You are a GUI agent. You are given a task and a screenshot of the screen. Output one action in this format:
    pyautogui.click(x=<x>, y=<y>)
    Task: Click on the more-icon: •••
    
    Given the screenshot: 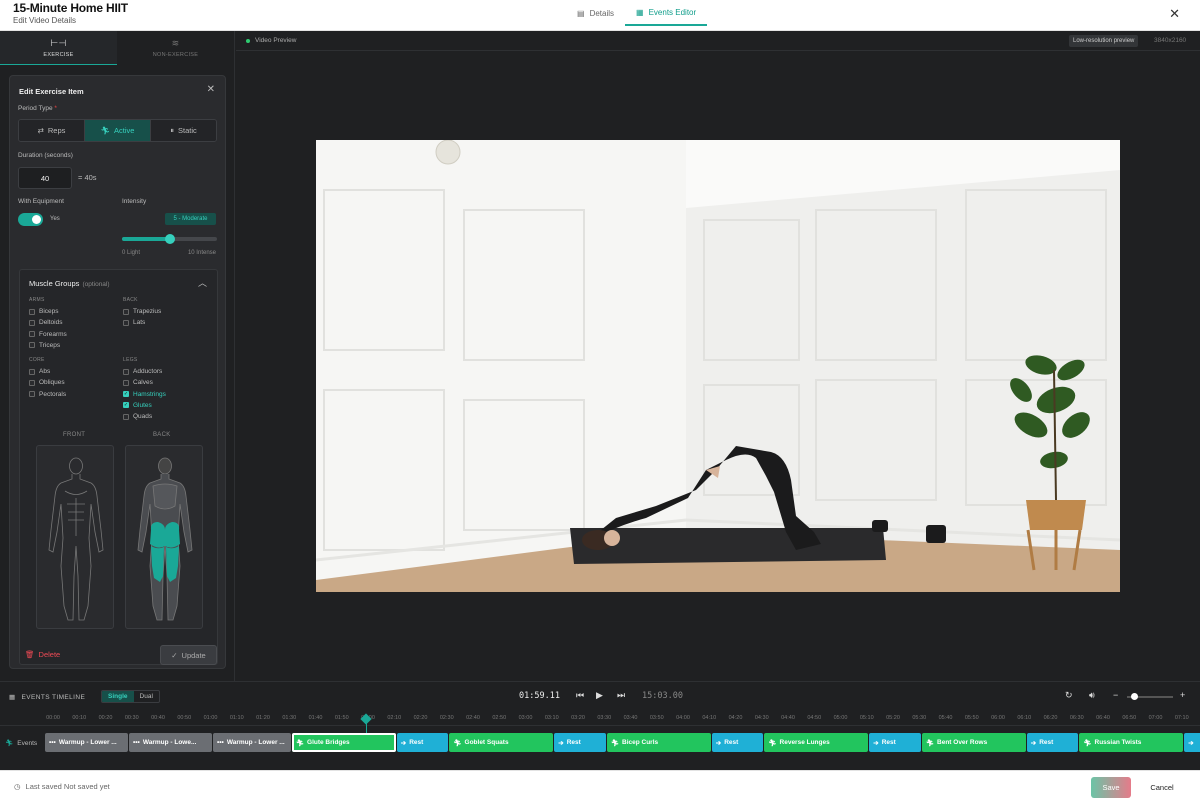 What is the action you would take?
    pyautogui.click(x=220, y=742)
    